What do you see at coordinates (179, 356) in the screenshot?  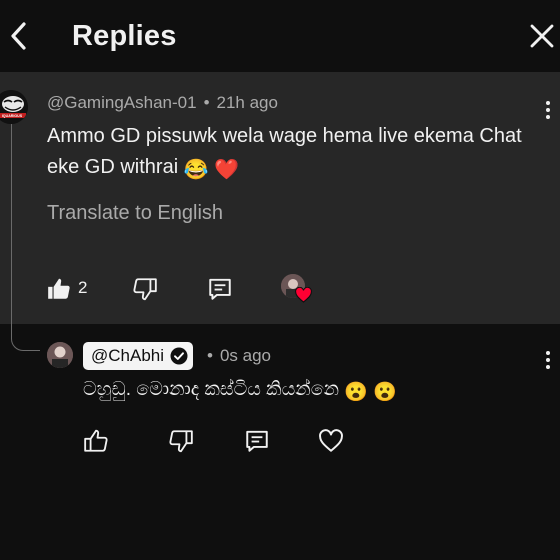 I see `check-circle-icon` at bounding box center [179, 356].